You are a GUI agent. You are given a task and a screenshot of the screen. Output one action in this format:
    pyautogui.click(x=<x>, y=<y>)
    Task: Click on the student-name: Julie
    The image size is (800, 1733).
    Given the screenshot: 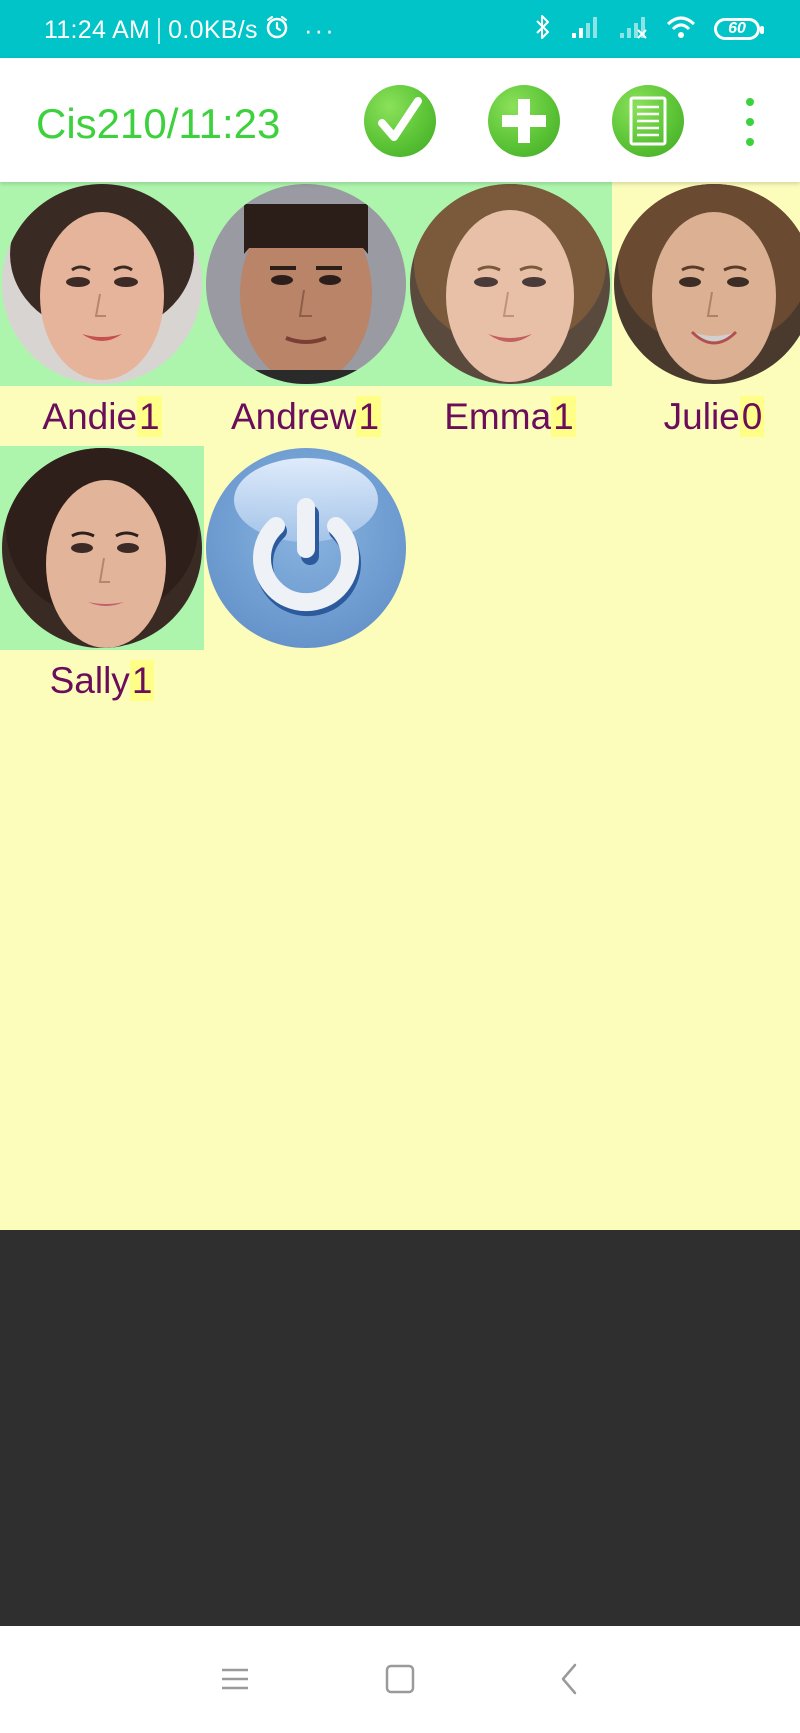 What is the action you would take?
    pyautogui.click(x=701, y=416)
    